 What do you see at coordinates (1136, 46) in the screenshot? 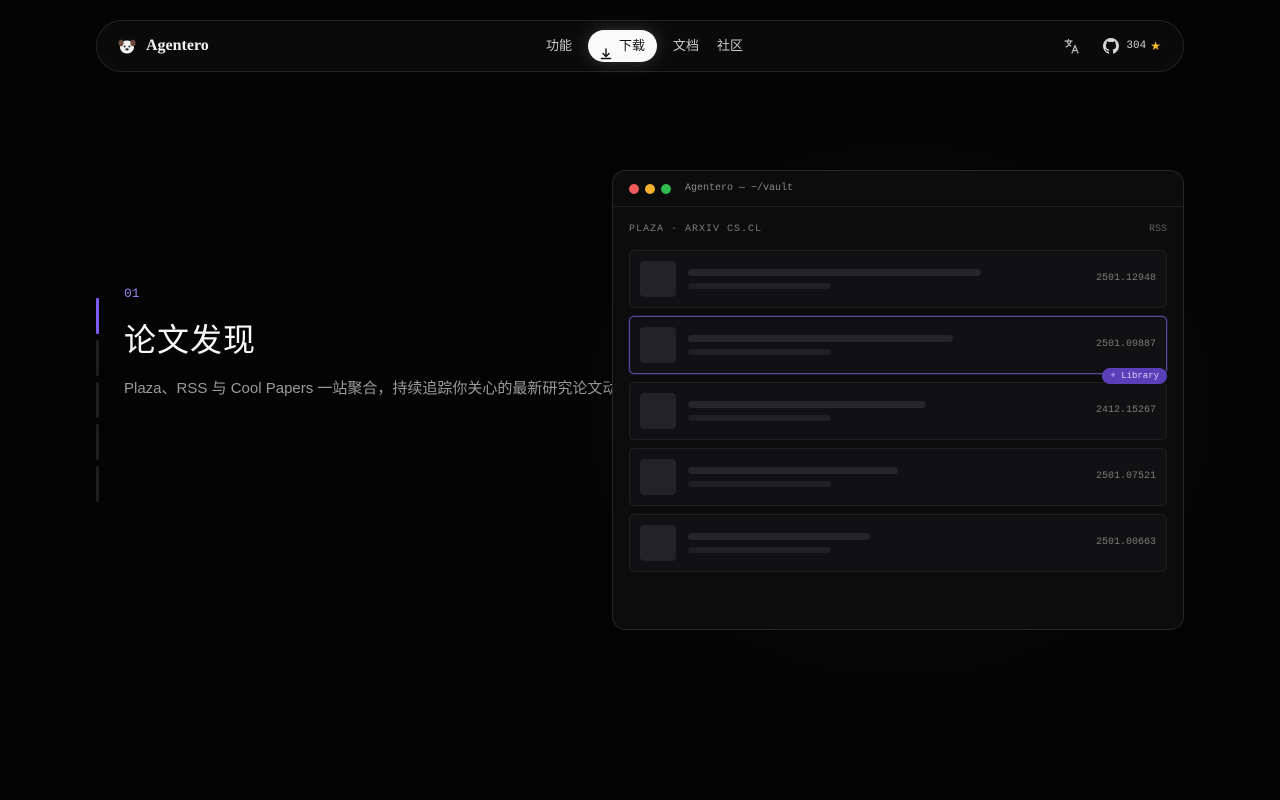
I see `github-star-count: 304` at bounding box center [1136, 46].